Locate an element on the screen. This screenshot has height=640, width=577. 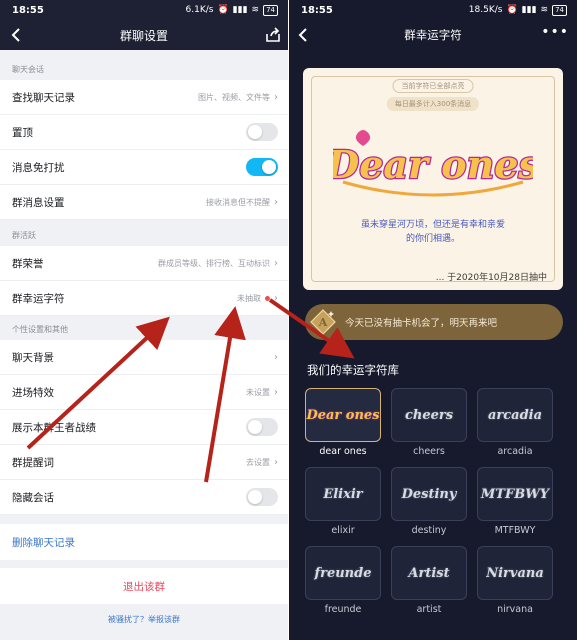
section-active: 群活跃 is located at coordinates (24, 235).